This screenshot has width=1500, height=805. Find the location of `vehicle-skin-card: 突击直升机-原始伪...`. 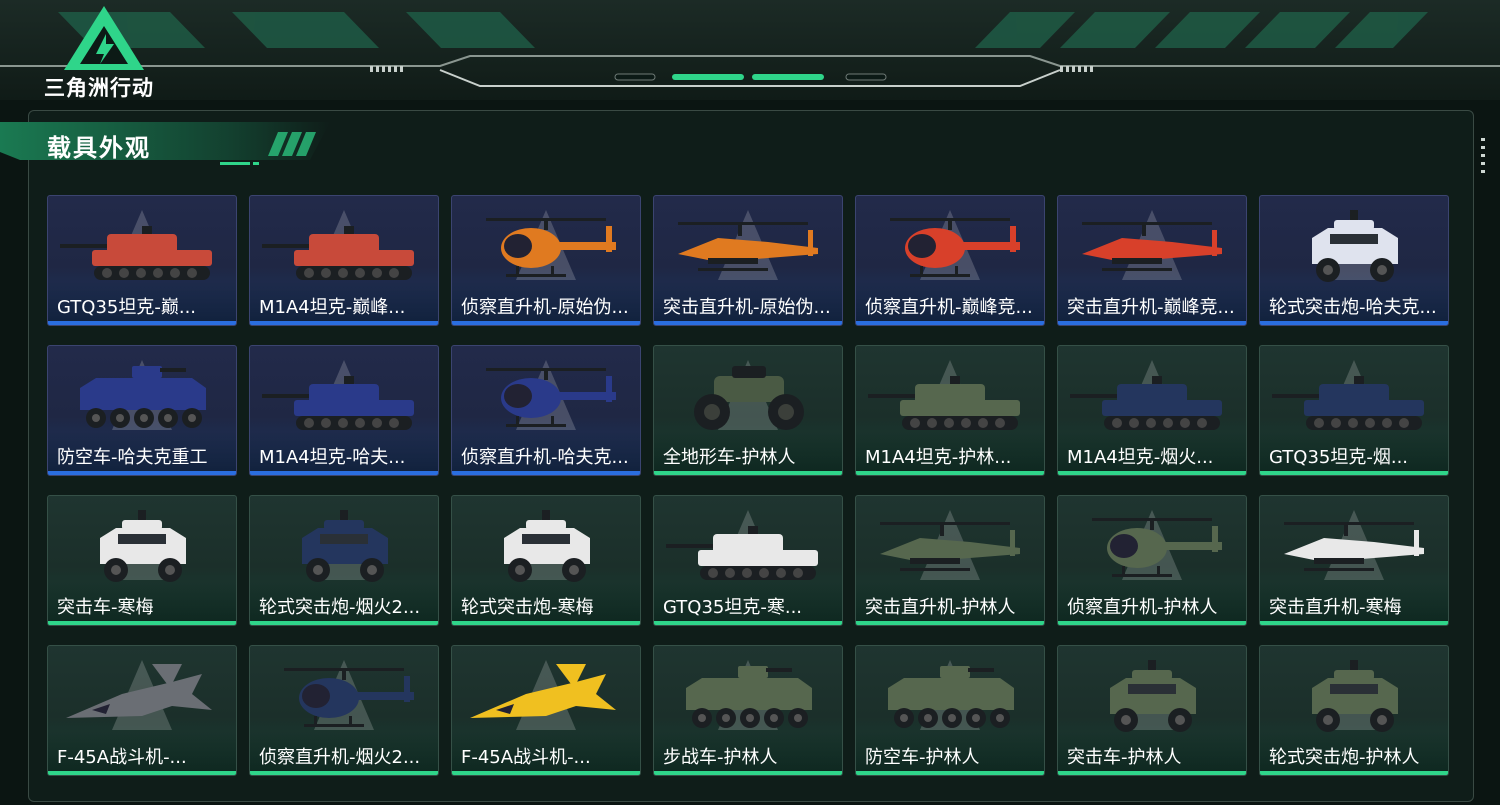

vehicle-skin-card: 突击直升机-原始伪... is located at coordinates (748, 260).